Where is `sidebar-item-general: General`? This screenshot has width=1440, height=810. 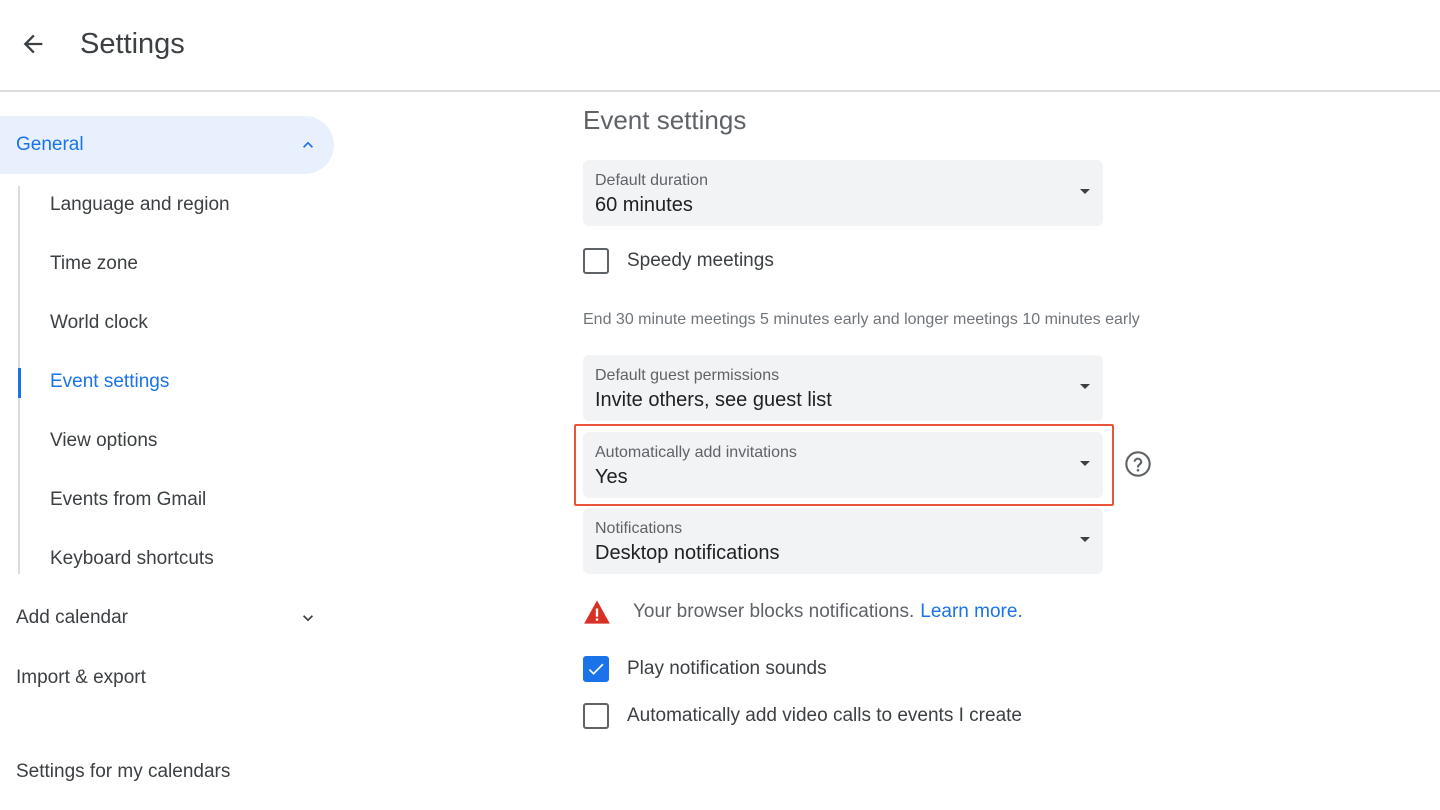 sidebar-item-general: General is located at coordinates (167, 145).